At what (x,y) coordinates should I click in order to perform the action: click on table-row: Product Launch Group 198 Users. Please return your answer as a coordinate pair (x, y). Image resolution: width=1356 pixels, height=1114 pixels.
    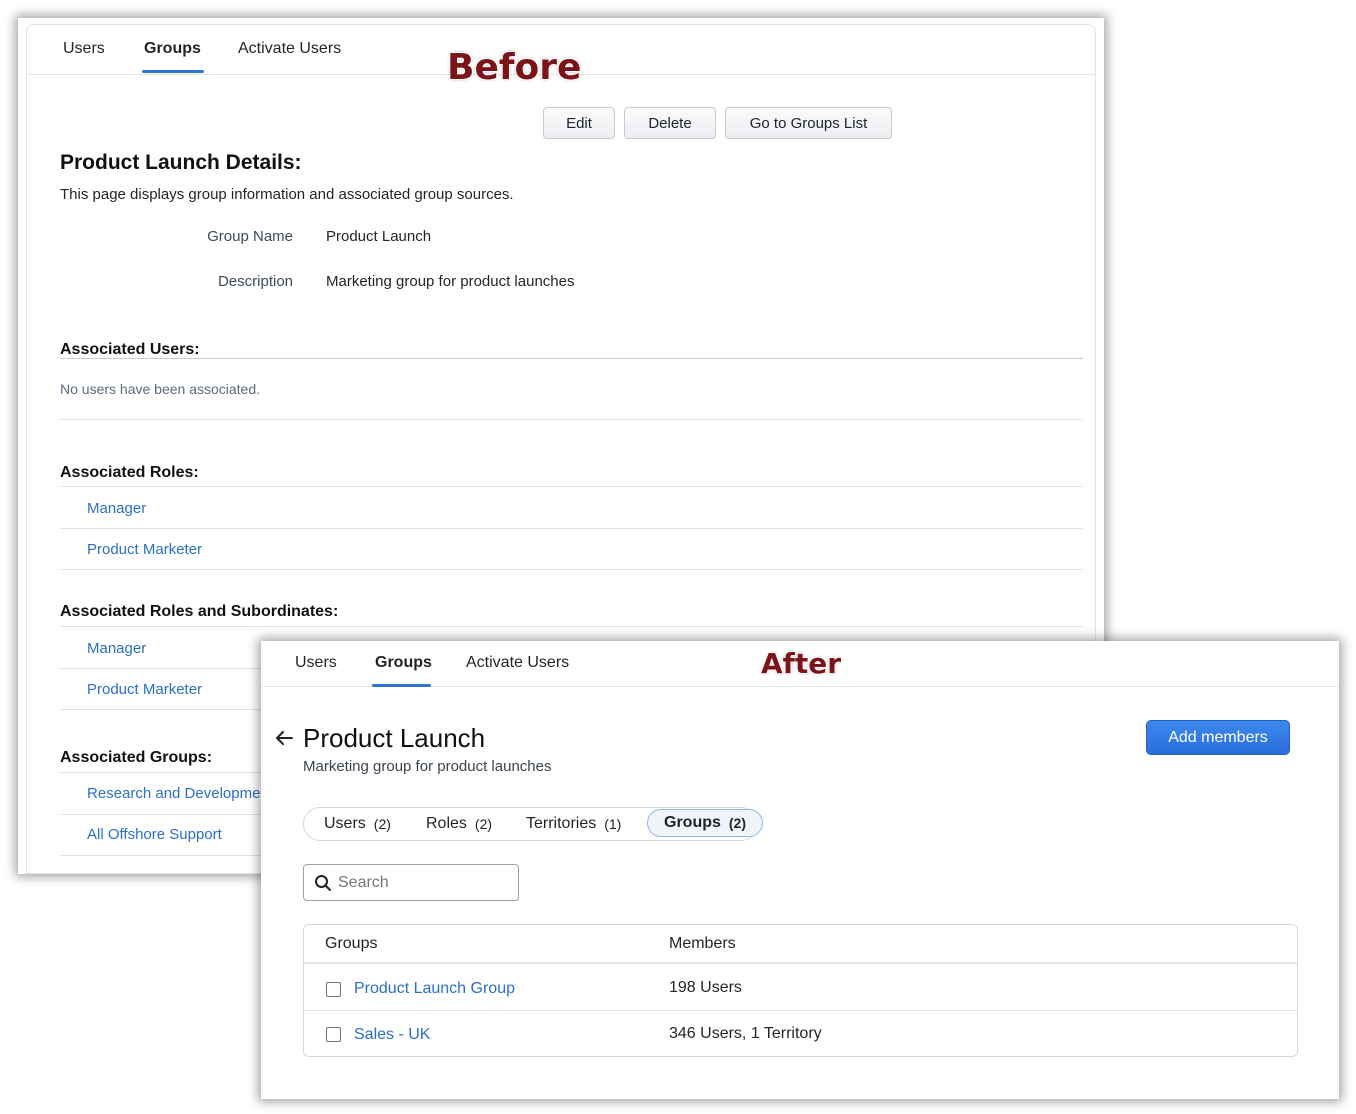
    Looking at the image, I should click on (800, 987).